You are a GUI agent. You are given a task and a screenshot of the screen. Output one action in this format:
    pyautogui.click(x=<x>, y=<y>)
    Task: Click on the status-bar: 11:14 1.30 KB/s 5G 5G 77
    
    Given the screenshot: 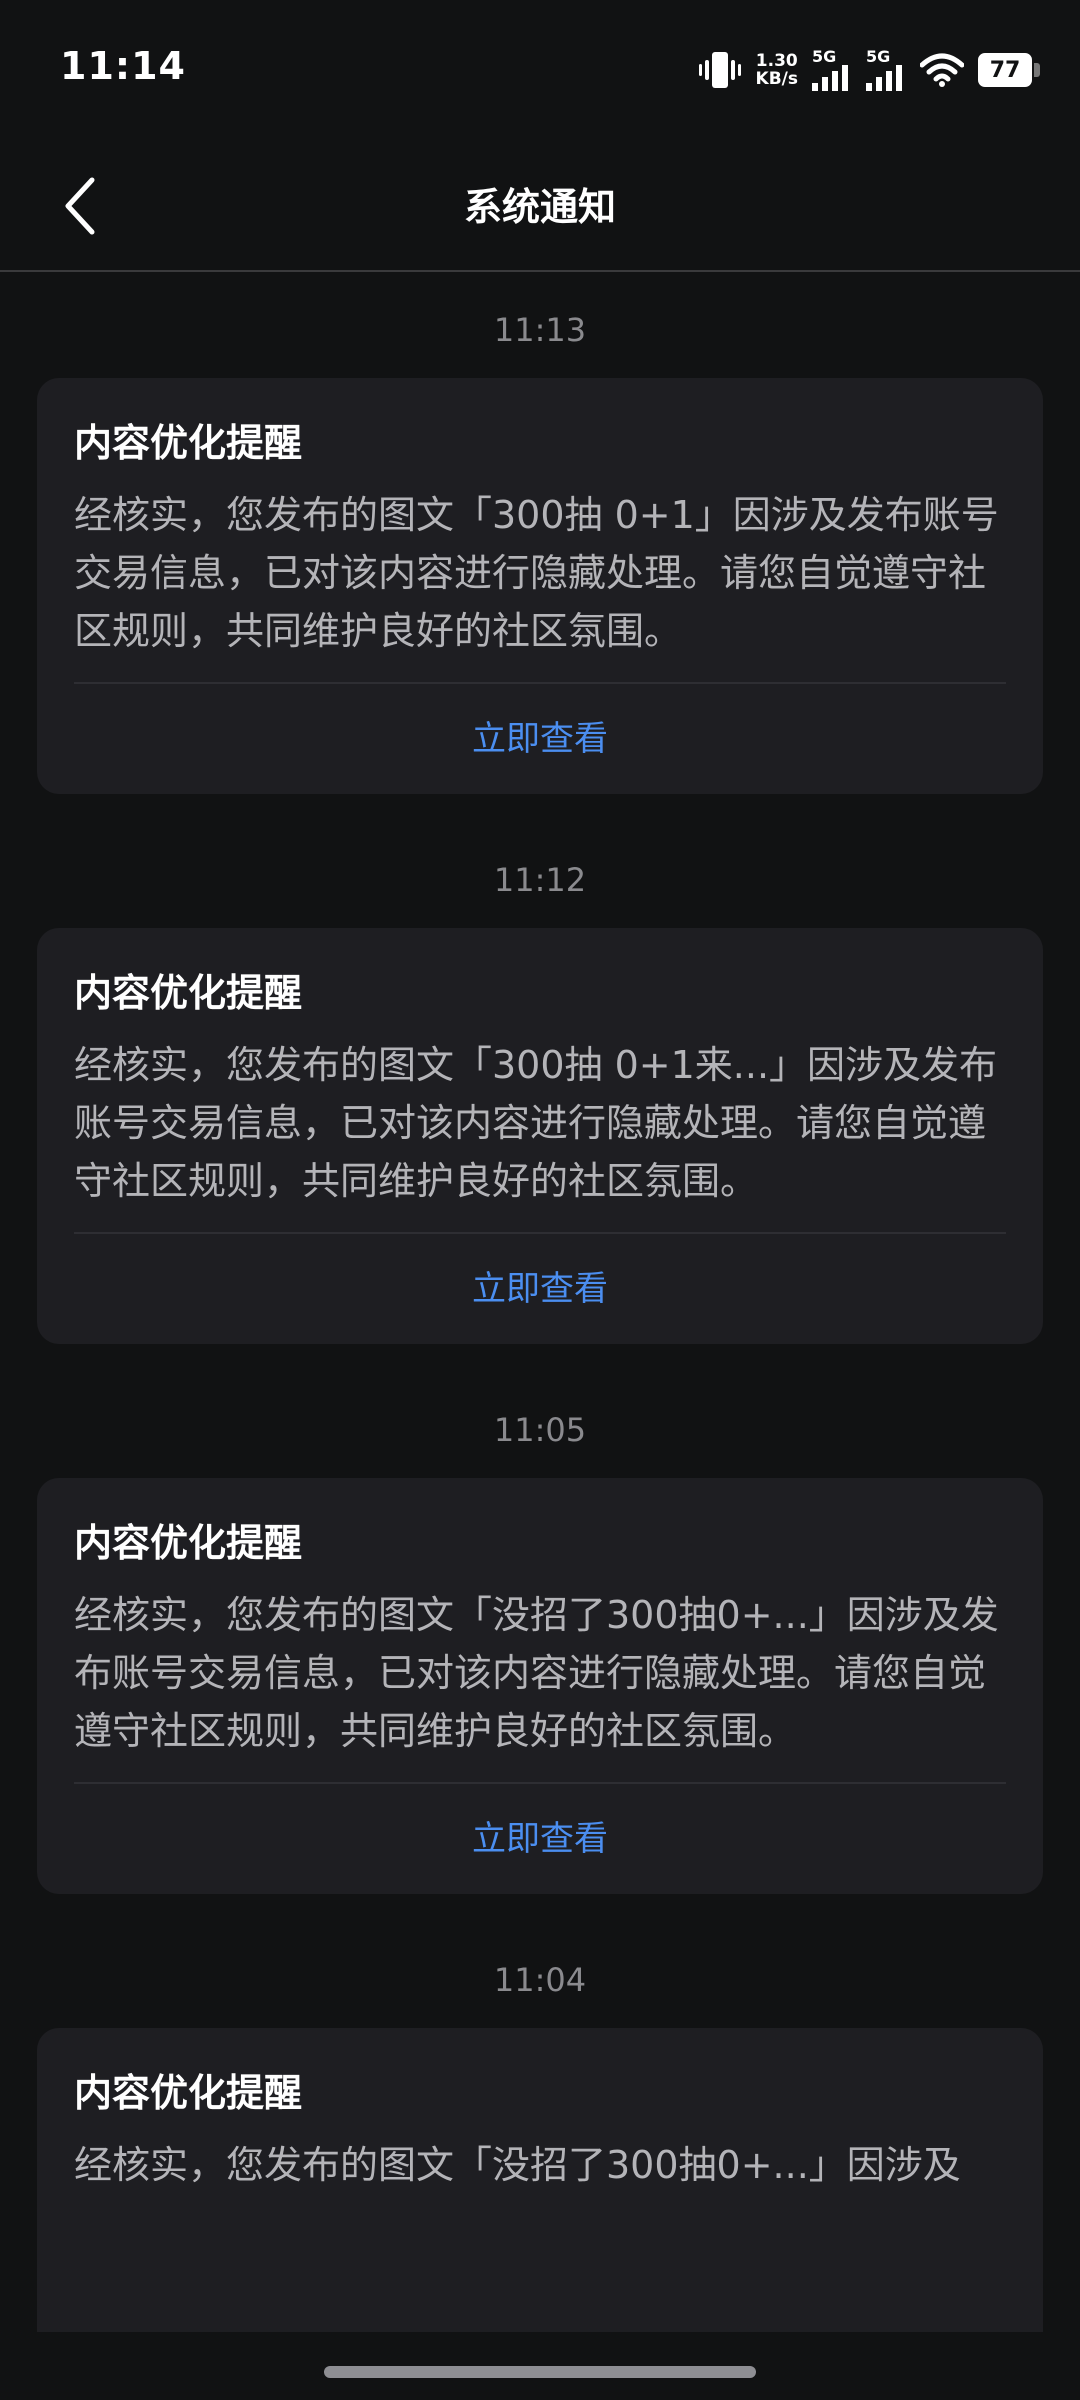 What is the action you would take?
    pyautogui.click(x=540, y=70)
    